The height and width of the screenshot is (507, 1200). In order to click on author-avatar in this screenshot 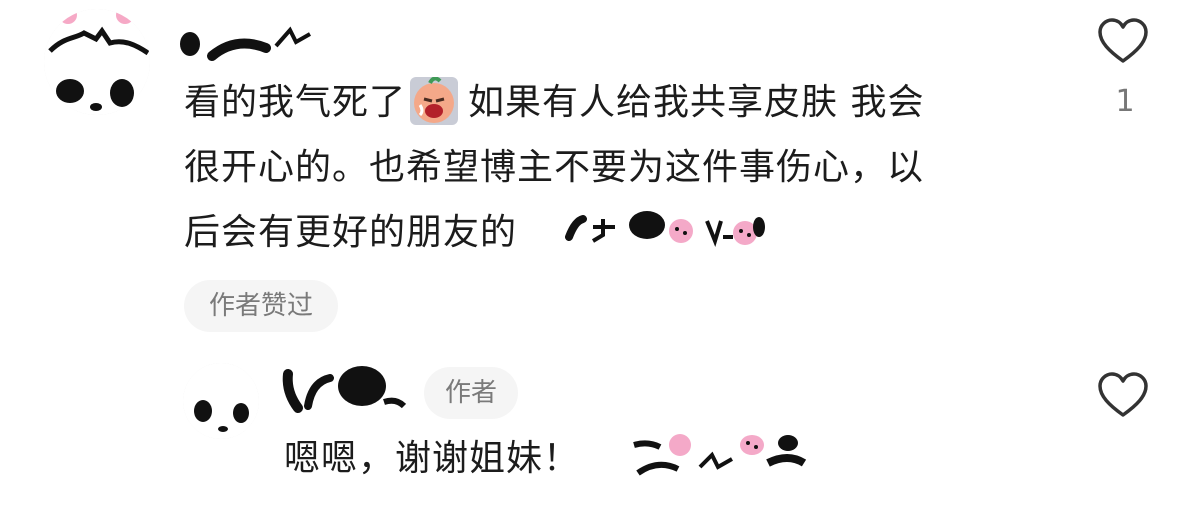, I will do `click(221, 401)`.